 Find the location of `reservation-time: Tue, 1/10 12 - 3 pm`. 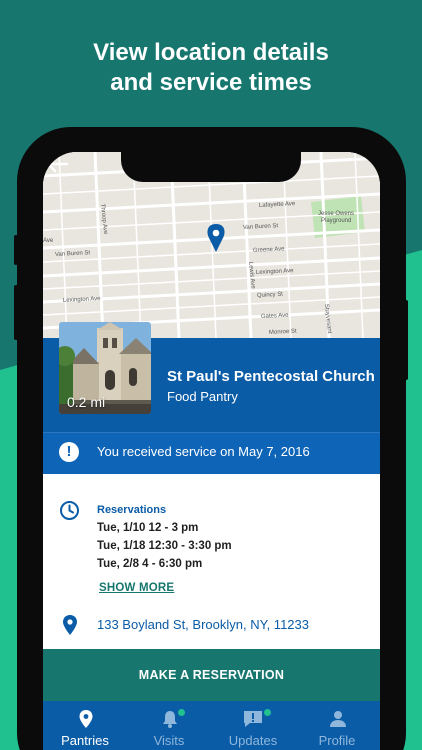

reservation-time: Tue, 1/10 12 - 3 pm is located at coordinates (148, 528).